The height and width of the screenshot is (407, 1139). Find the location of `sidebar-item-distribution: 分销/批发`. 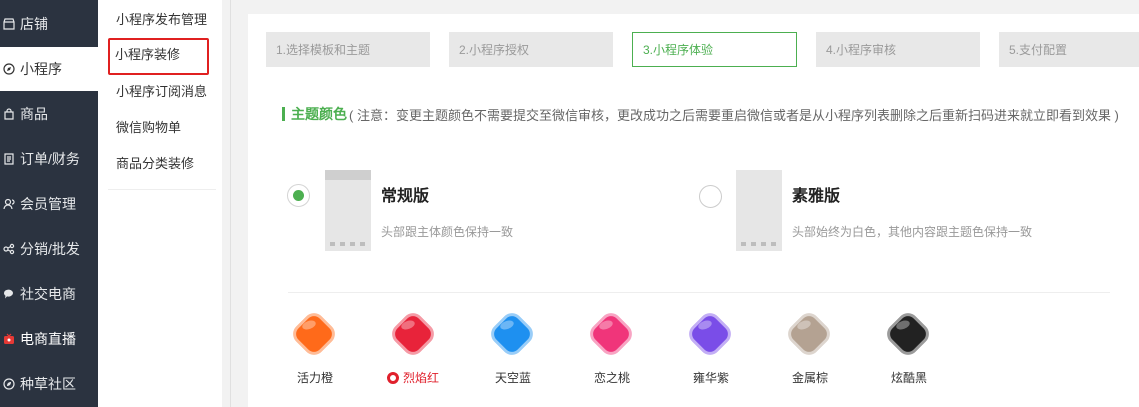

sidebar-item-distribution: 分销/批发 is located at coordinates (49, 249).